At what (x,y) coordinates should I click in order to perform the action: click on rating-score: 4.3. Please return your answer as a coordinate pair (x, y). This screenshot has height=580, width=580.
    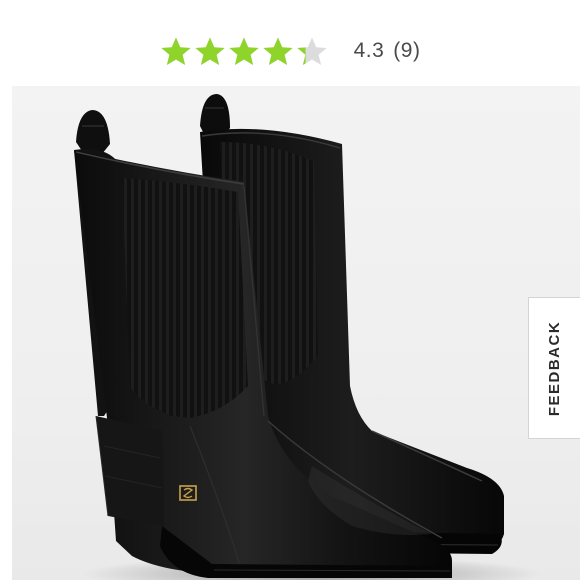
    Looking at the image, I should click on (369, 50).